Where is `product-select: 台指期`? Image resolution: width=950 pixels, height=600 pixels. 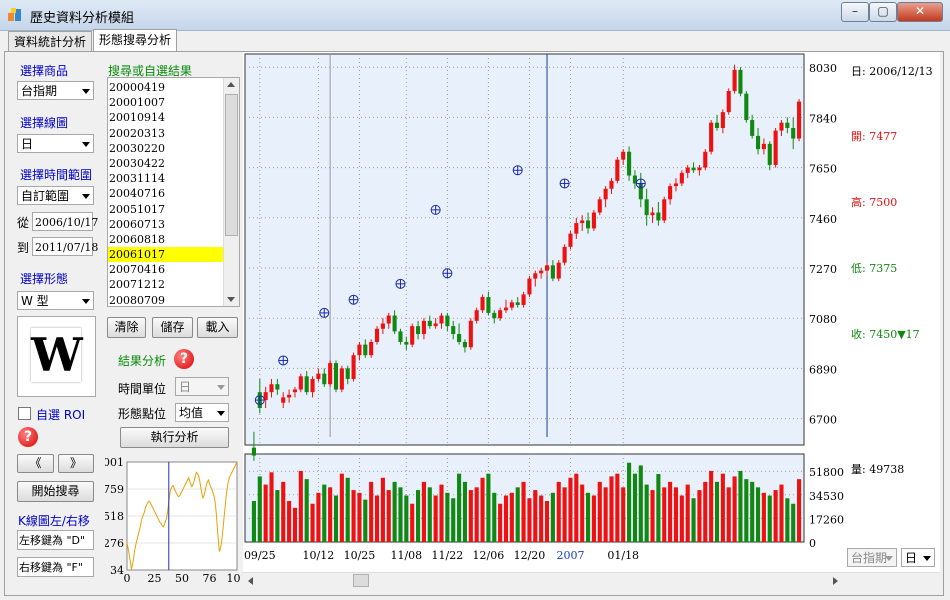
product-select: 台指期 is located at coordinates (55, 90).